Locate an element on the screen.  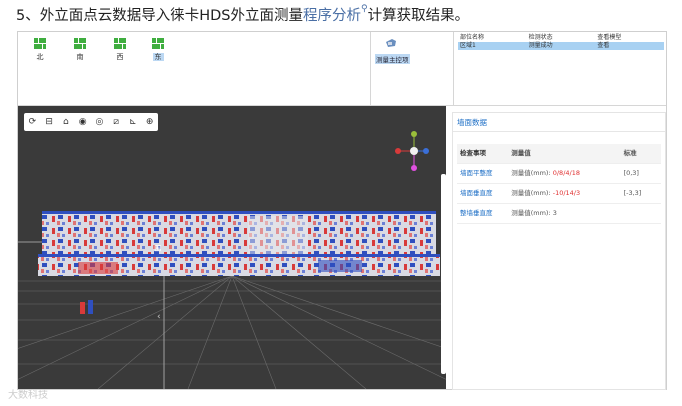
layers-icon: ◎ is located at coordinates (99, 122).